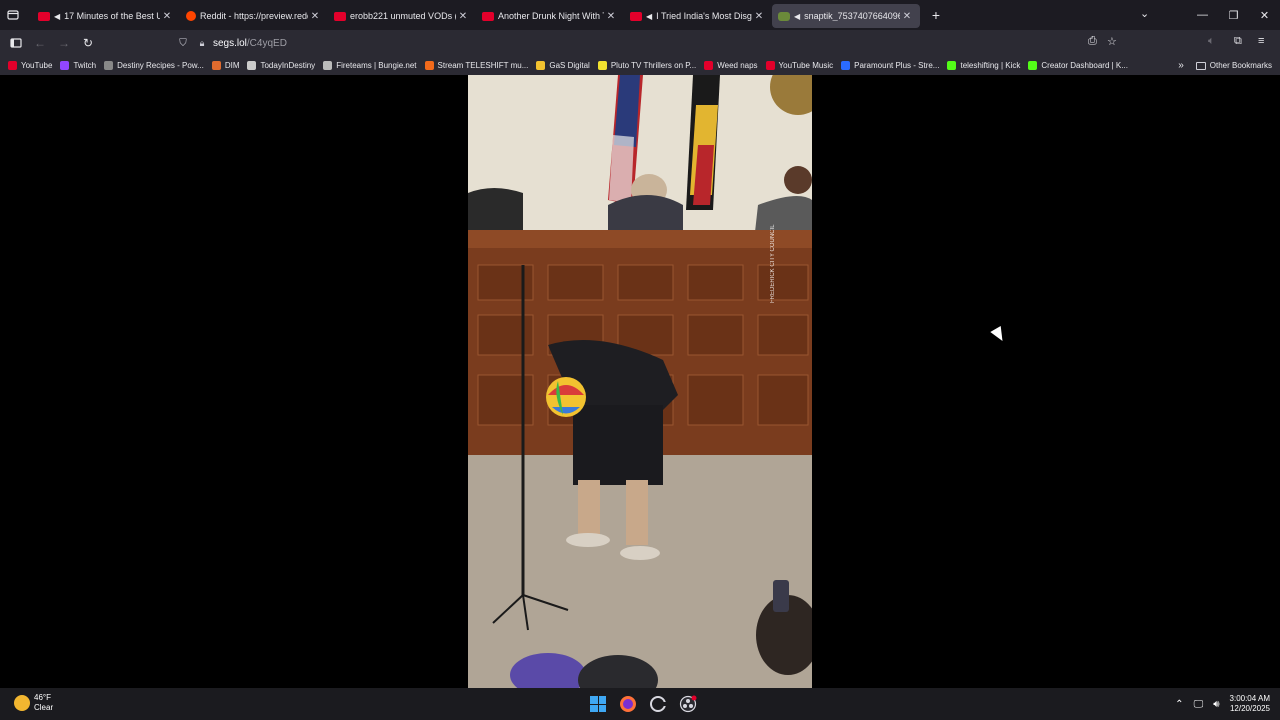 The width and height of the screenshot is (1280, 720). What do you see at coordinates (799, 65) in the screenshot?
I see `bookmark-item: YouTube Music` at bounding box center [799, 65].